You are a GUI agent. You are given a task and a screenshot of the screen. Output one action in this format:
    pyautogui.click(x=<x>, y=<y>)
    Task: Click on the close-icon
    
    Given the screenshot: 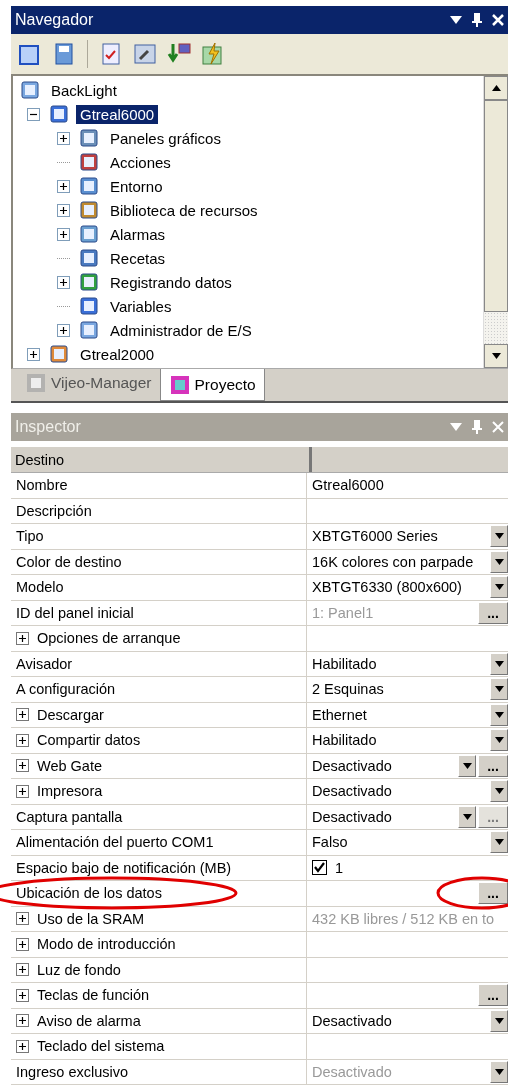 What is the action you would take?
    pyautogui.click(x=498, y=20)
    